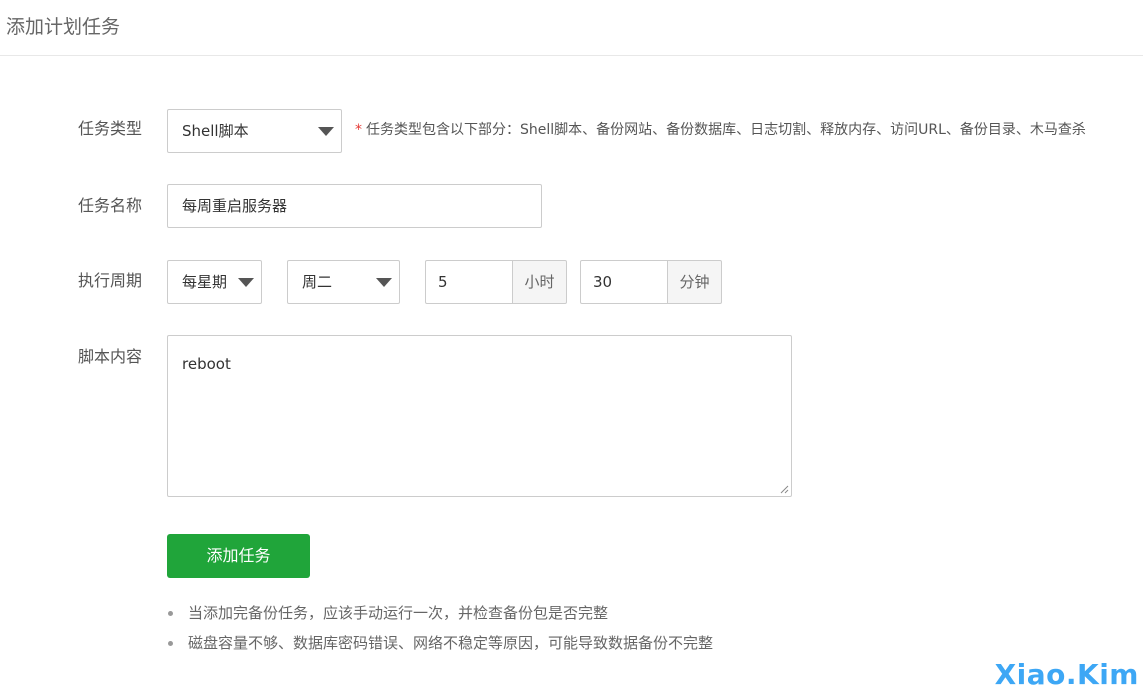 The image size is (1143, 690). I want to click on hour-input: 5, so click(469, 282).